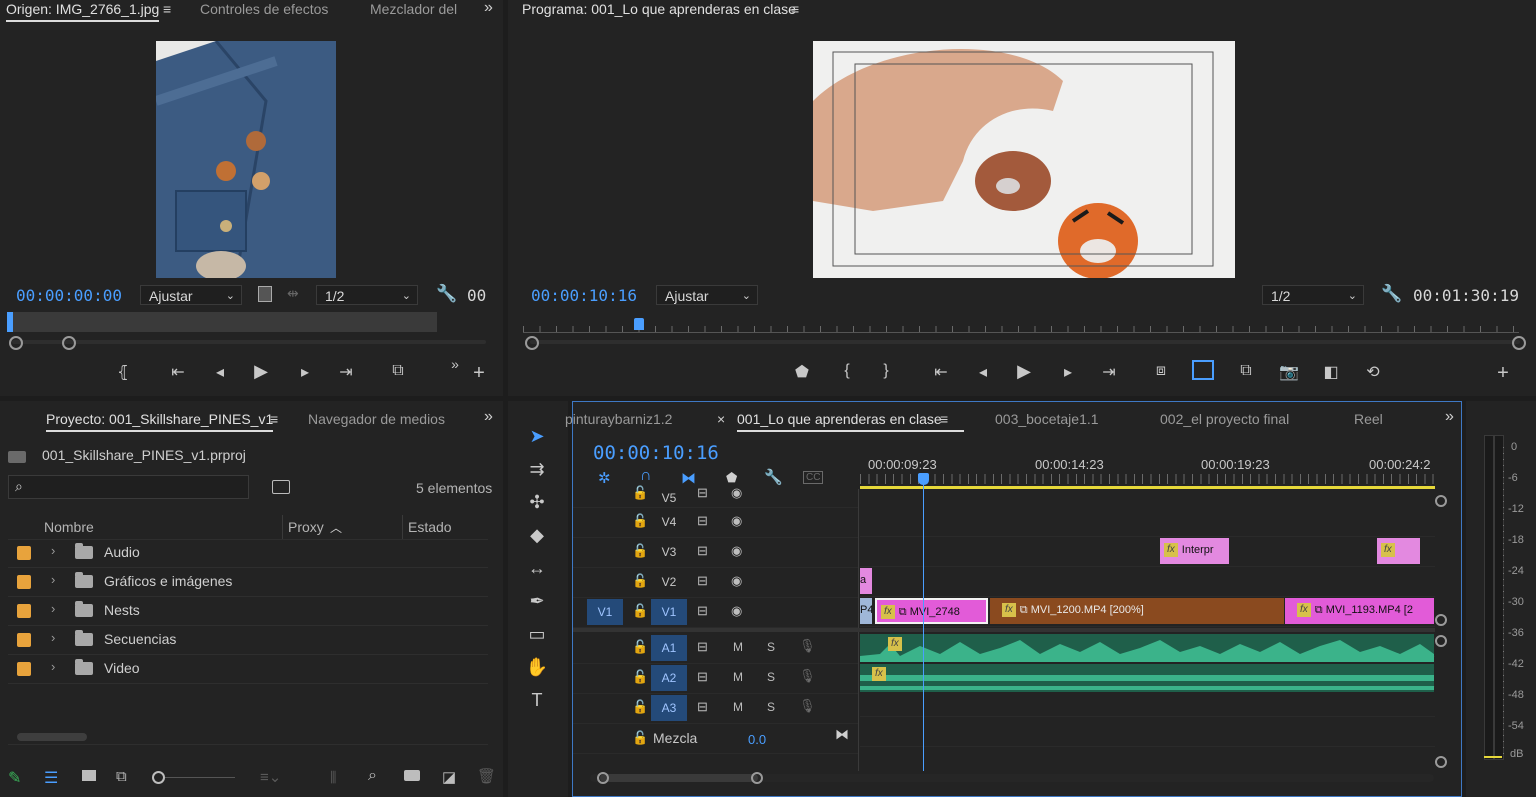 The height and width of the screenshot is (797, 1536). Describe the element at coordinates (620, 419) in the screenshot. I see `tab-sequence-pintura: pinturaybarniz1.2` at that location.